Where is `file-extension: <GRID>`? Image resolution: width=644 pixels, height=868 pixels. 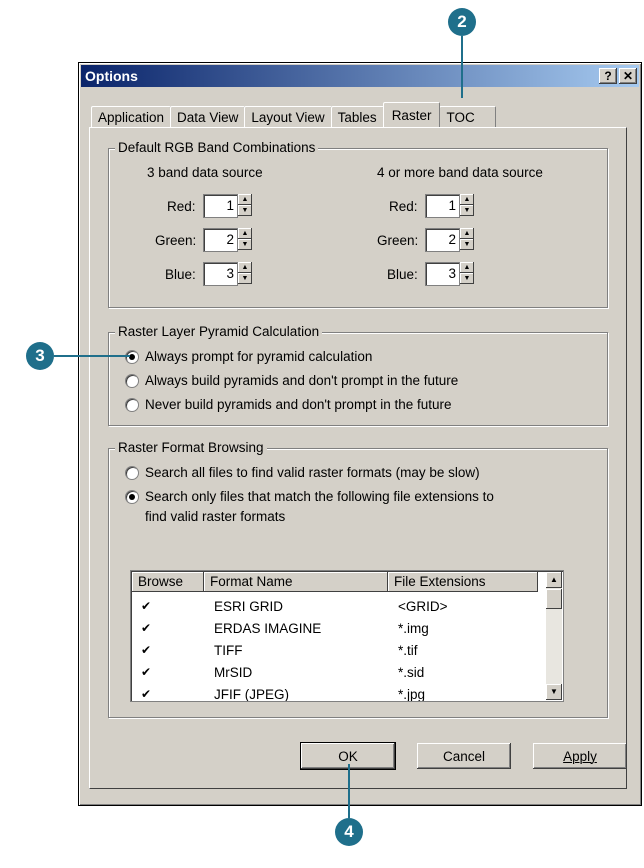 file-extension: <GRID> is located at coordinates (423, 606).